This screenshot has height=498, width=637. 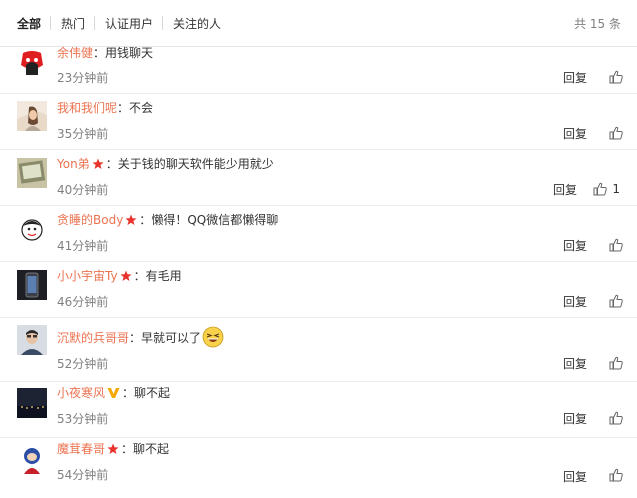 What do you see at coordinates (90, 220) in the screenshot?
I see `username: 贪睡的Body` at bounding box center [90, 220].